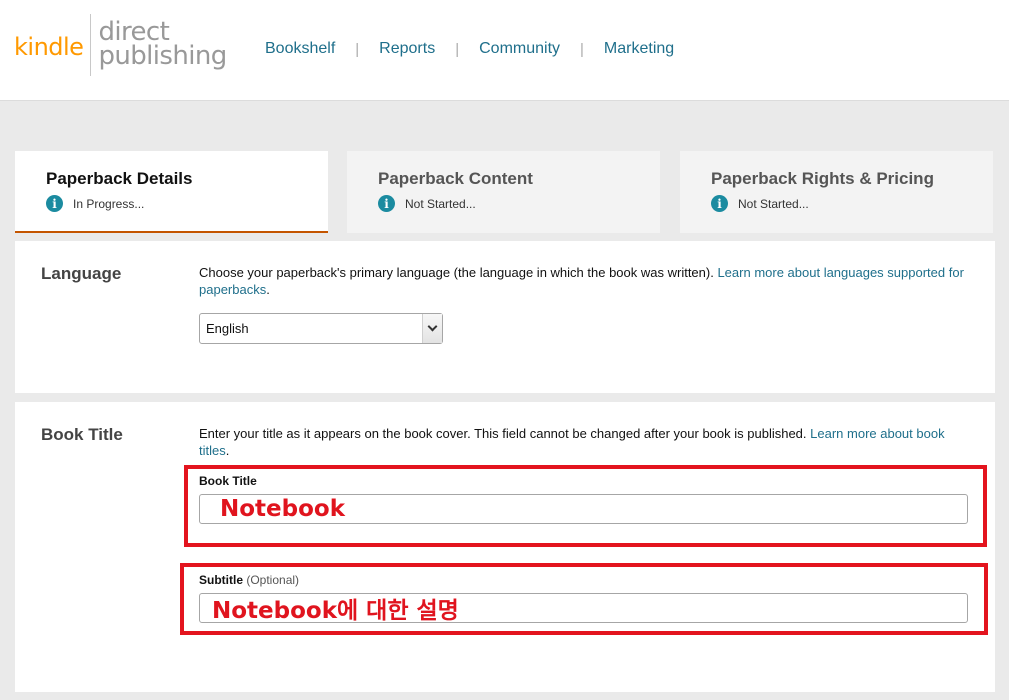  What do you see at coordinates (227, 328) in the screenshot?
I see `language-selected-value: English` at bounding box center [227, 328].